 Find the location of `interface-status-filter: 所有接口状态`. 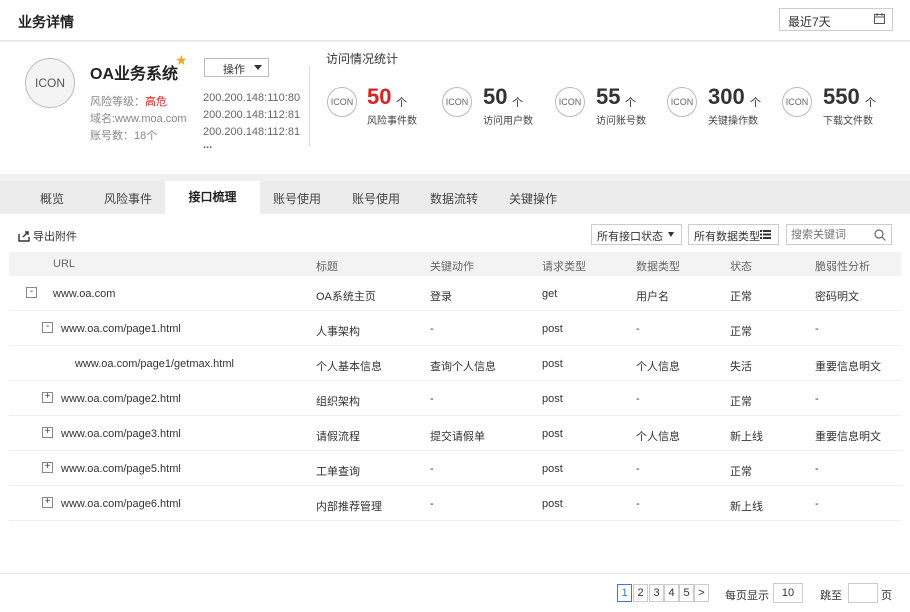

interface-status-filter: 所有接口状态 is located at coordinates (636, 234).